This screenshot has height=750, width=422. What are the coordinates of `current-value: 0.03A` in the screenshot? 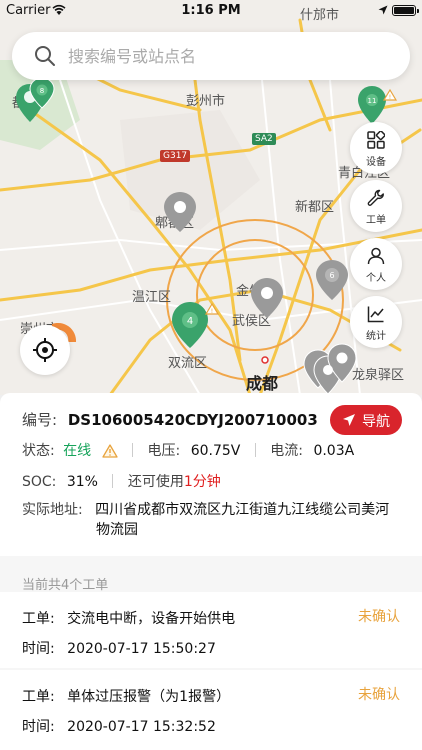 It's located at (334, 451).